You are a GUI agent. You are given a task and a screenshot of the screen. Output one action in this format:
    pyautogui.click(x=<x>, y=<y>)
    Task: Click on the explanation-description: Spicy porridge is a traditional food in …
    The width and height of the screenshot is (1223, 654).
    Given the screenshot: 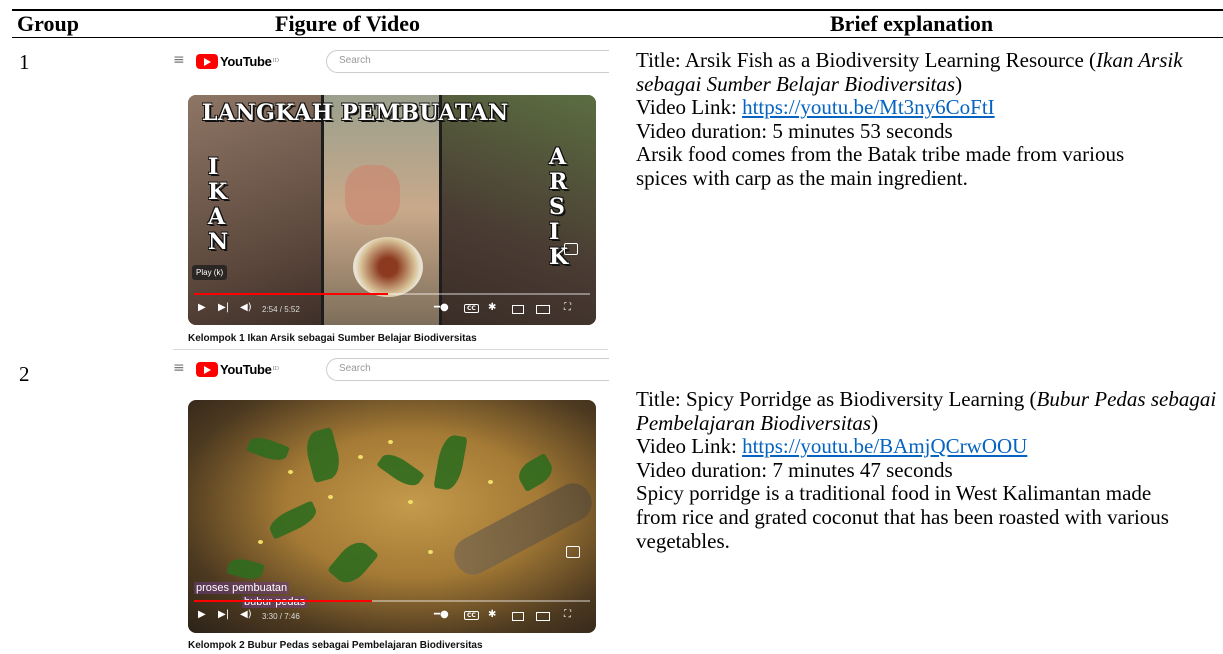 What is the action you would take?
    pyautogui.click(x=902, y=517)
    